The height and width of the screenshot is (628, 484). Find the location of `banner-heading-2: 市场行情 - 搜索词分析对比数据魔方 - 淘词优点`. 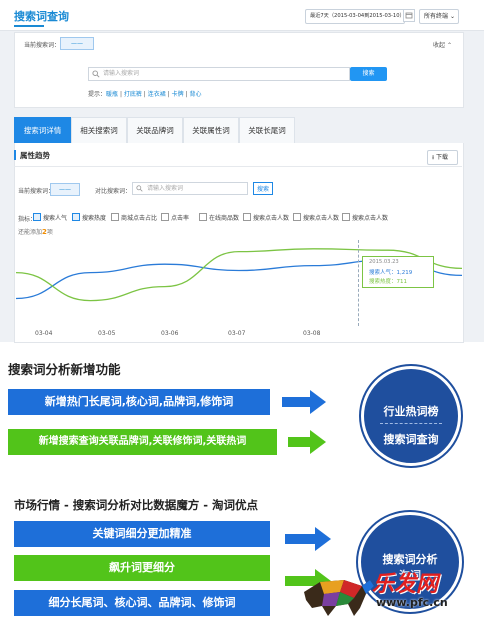

banner-heading-2: 市场行情 - 搜索词分析对比数据魔方 - 淘词优点 is located at coordinates (136, 505).